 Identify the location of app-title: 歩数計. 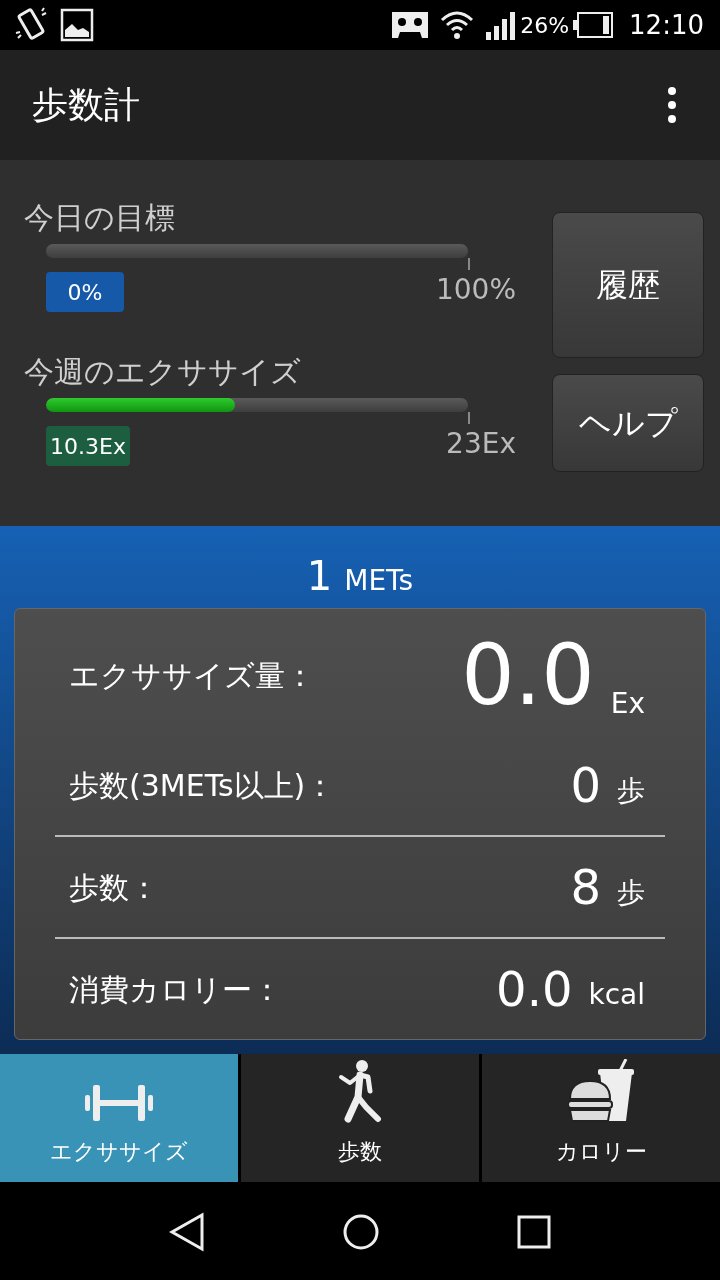
(86, 105).